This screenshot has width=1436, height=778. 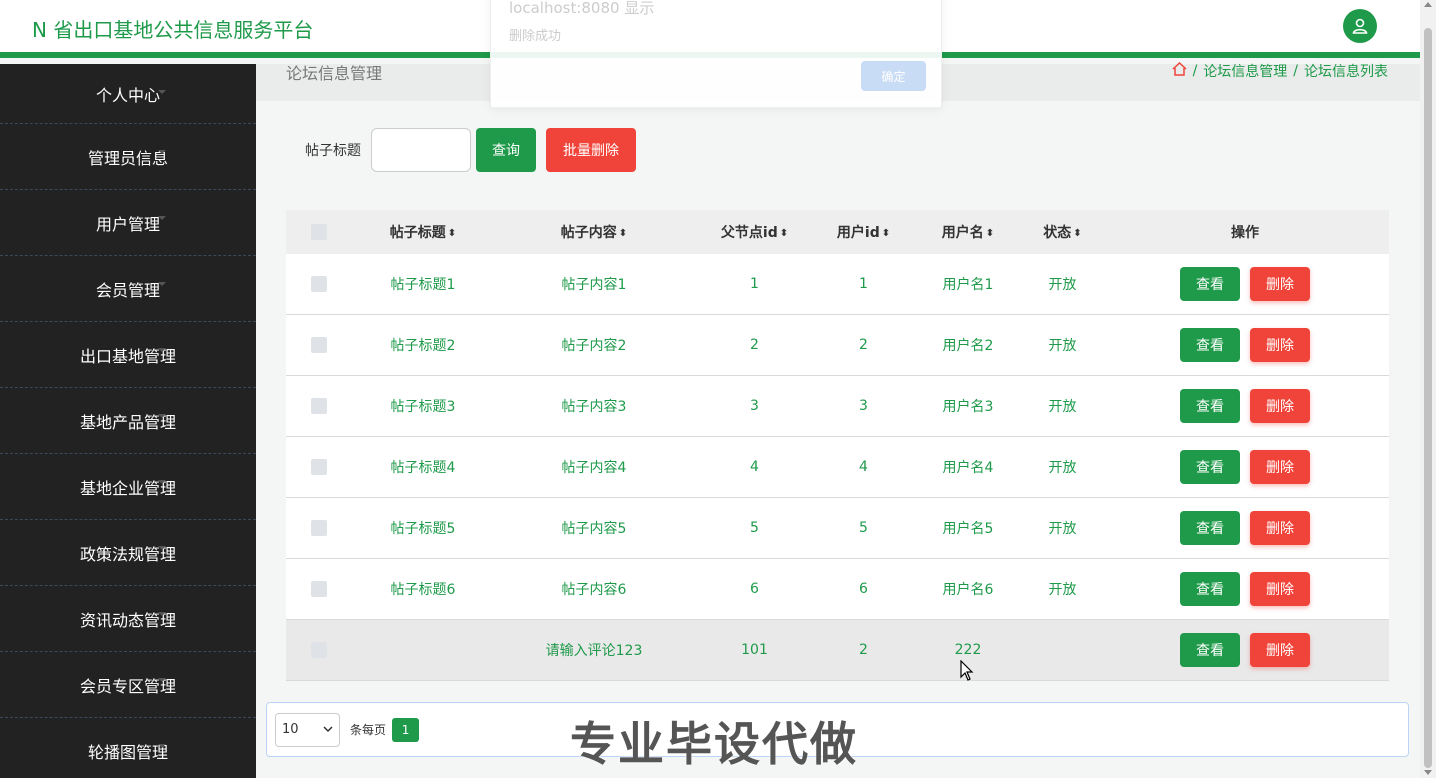 What do you see at coordinates (863, 232) in the screenshot?
I see `col-user-id-header: 用户id ⬍` at bounding box center [863, 232].